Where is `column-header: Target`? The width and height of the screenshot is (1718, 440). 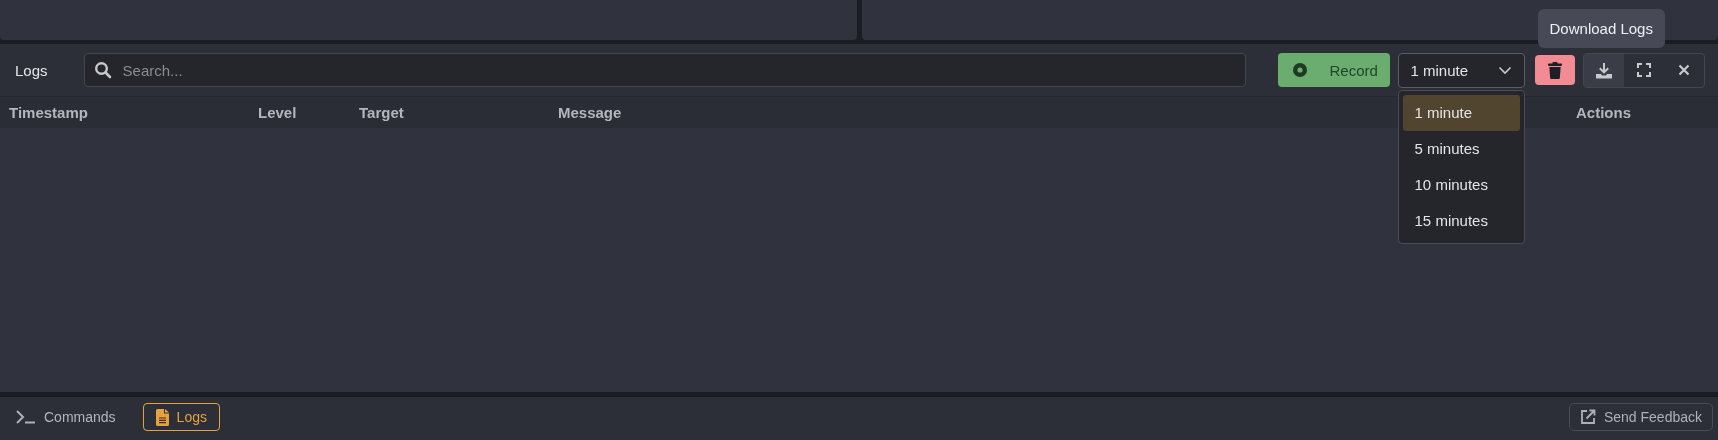
column-header: Target is located at coordinates (382, 112).